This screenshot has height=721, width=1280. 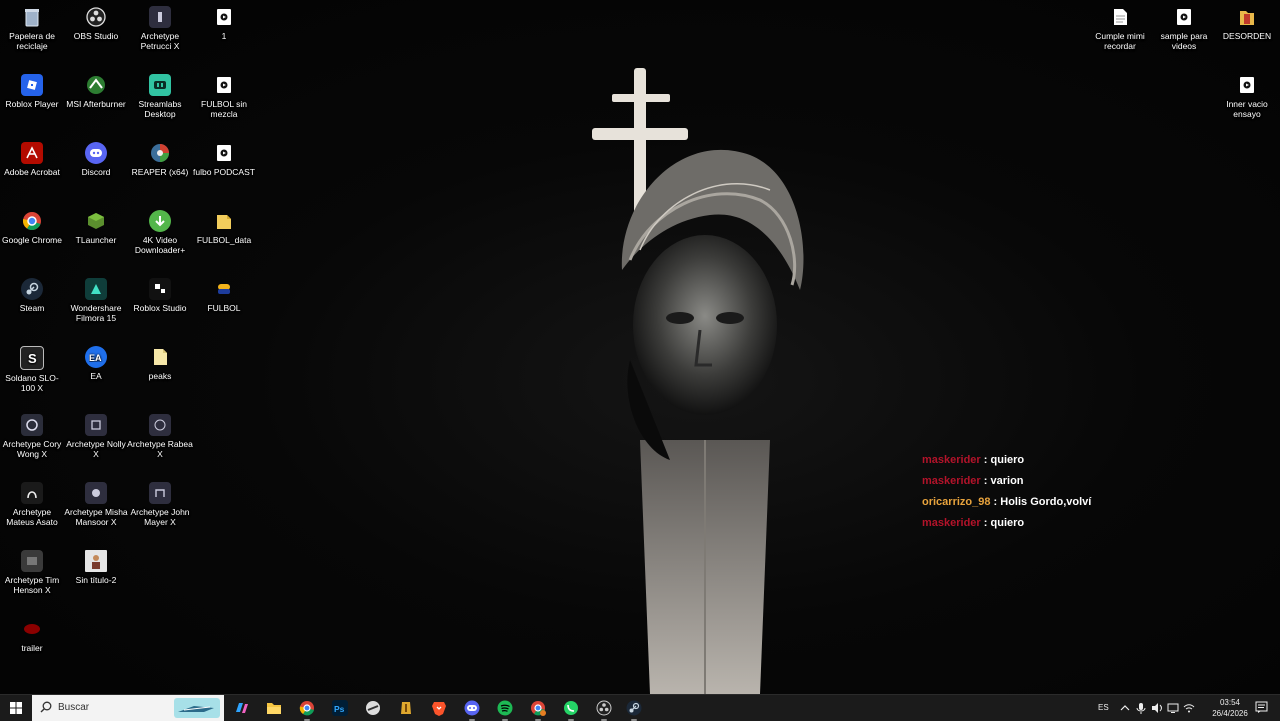 I want to click on desktop-icon-ea: EA EA, so click(x=96, y=363).